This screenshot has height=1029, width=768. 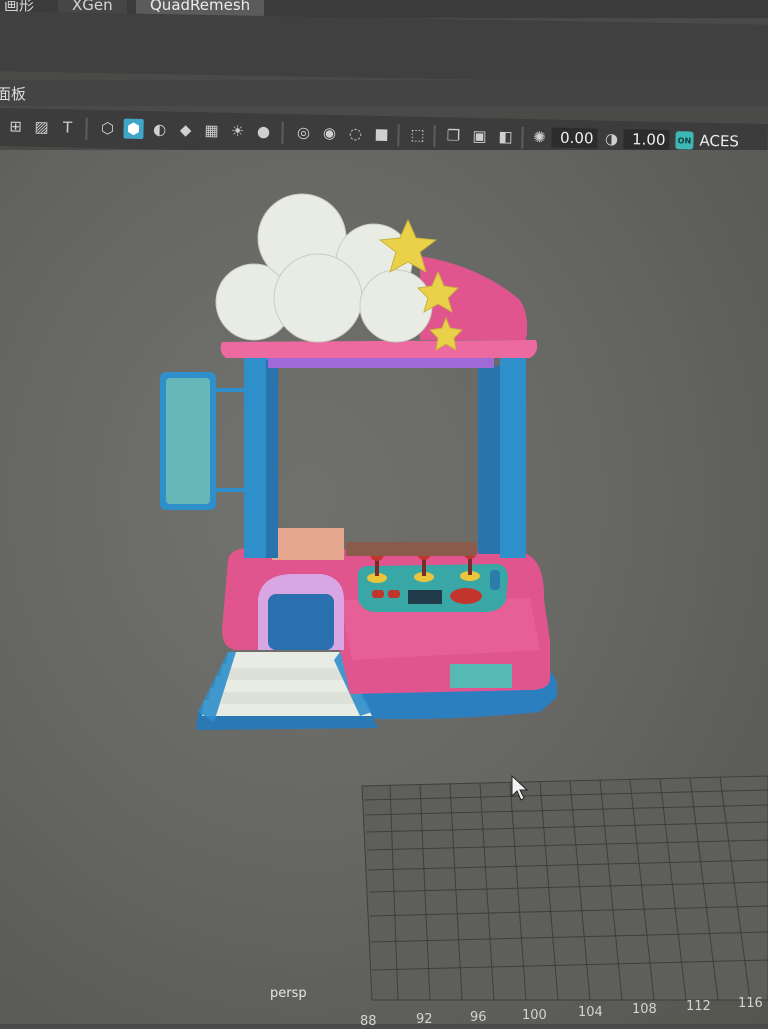 I want to click on model-pole-left, so click(x=256, y=455).